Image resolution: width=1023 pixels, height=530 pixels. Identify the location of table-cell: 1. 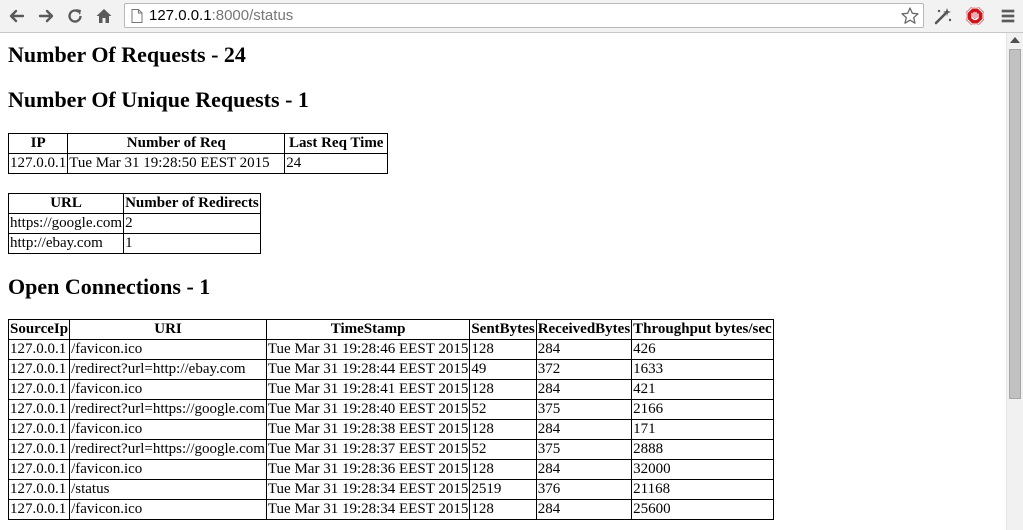
(192, 243).